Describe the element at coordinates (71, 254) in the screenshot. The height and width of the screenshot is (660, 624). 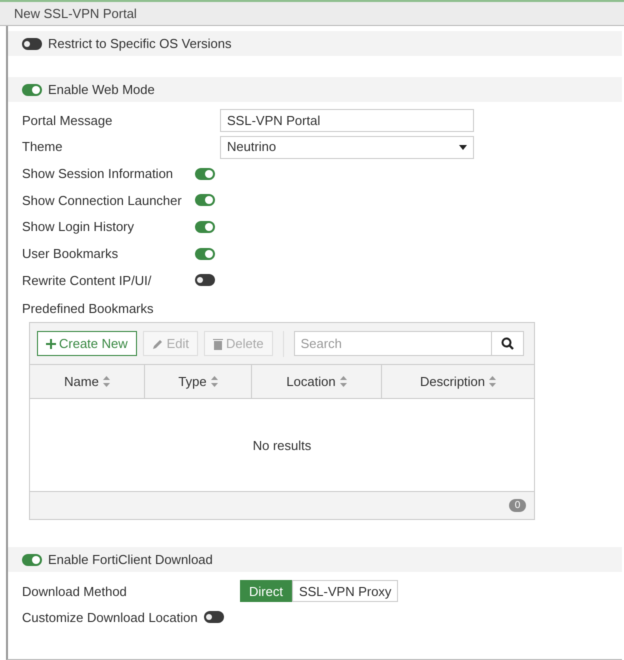
I see `field-label: User Bookmarks` at that location.